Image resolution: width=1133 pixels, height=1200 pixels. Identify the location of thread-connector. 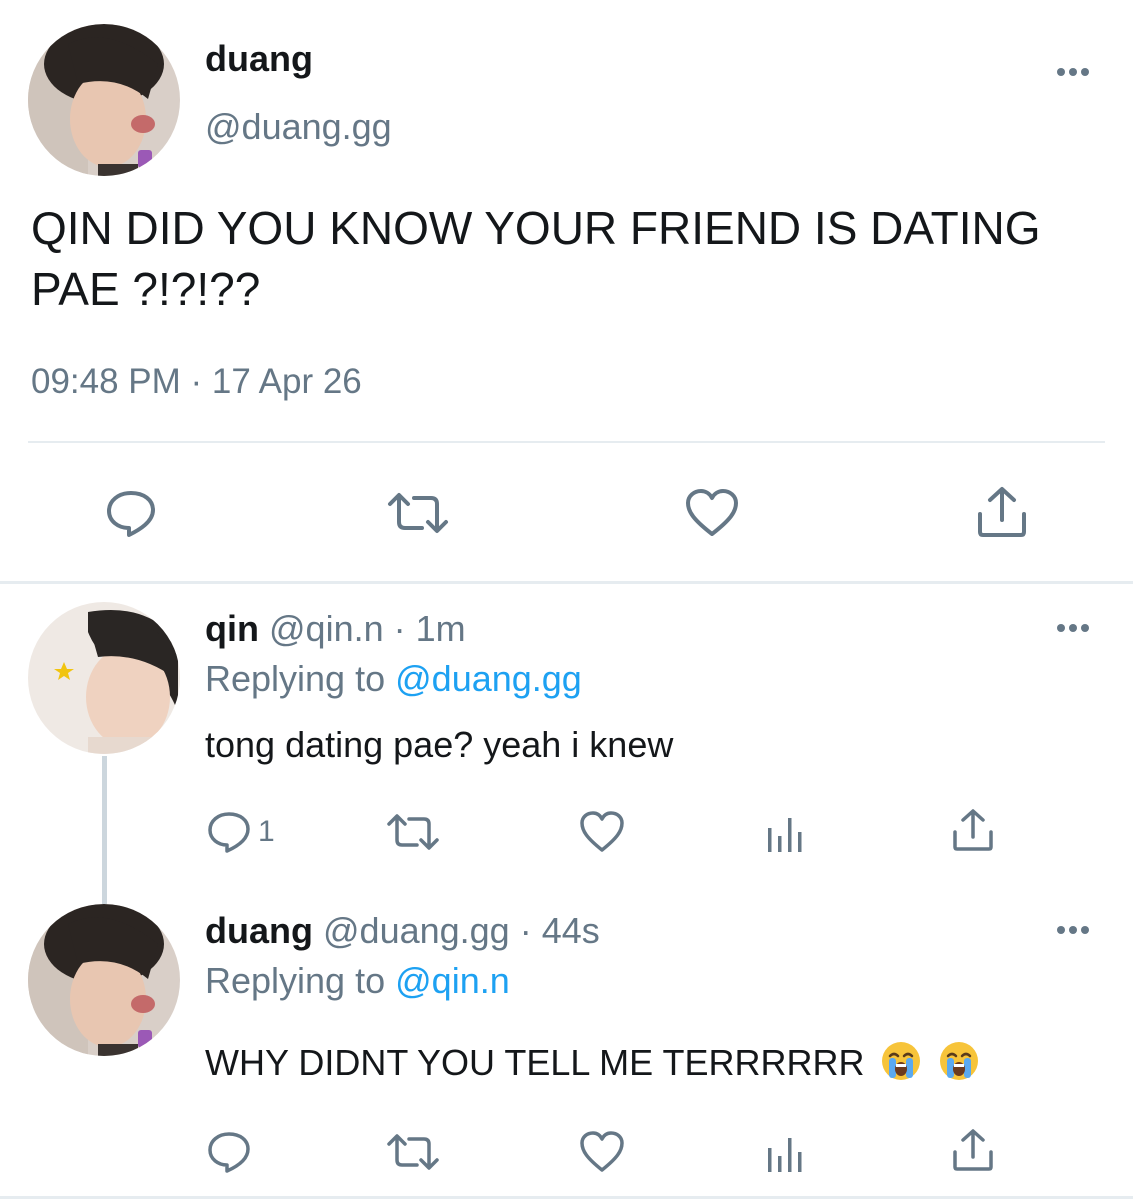
(104, 830).